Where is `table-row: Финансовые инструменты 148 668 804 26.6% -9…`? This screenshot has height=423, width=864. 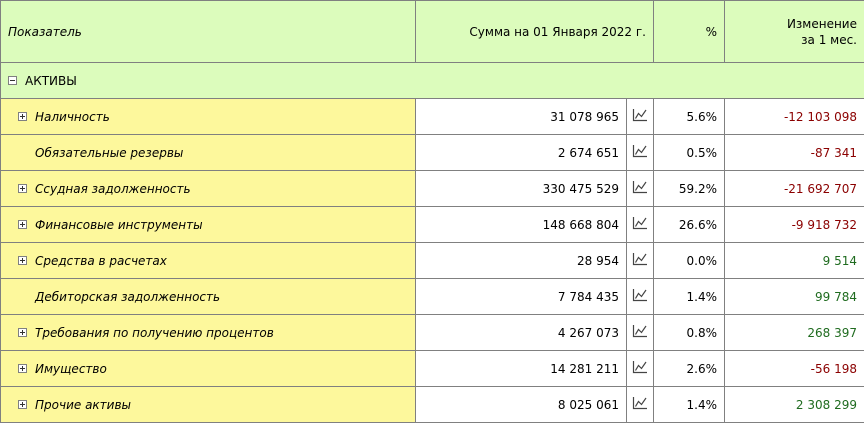 table-row: Финансовые инструменты 148 668 804 26.6% -9… is located at coordinates (432, 225).